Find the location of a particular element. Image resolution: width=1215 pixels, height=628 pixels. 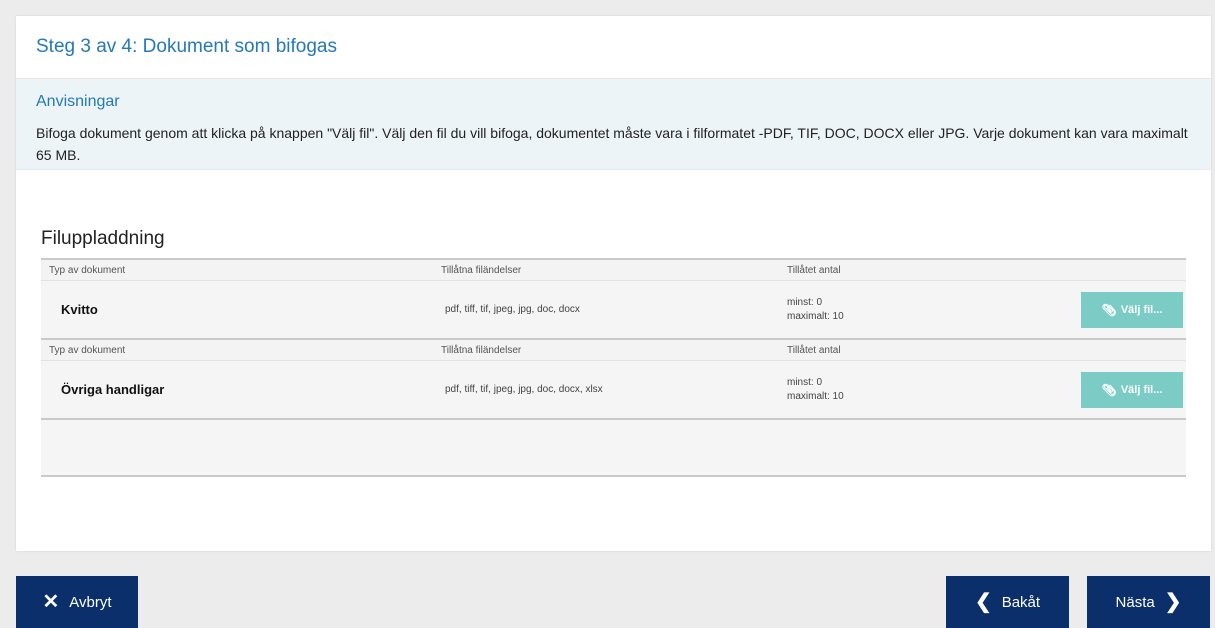

next-button: Nästa ❯ is located at coordinates (1148, 602).